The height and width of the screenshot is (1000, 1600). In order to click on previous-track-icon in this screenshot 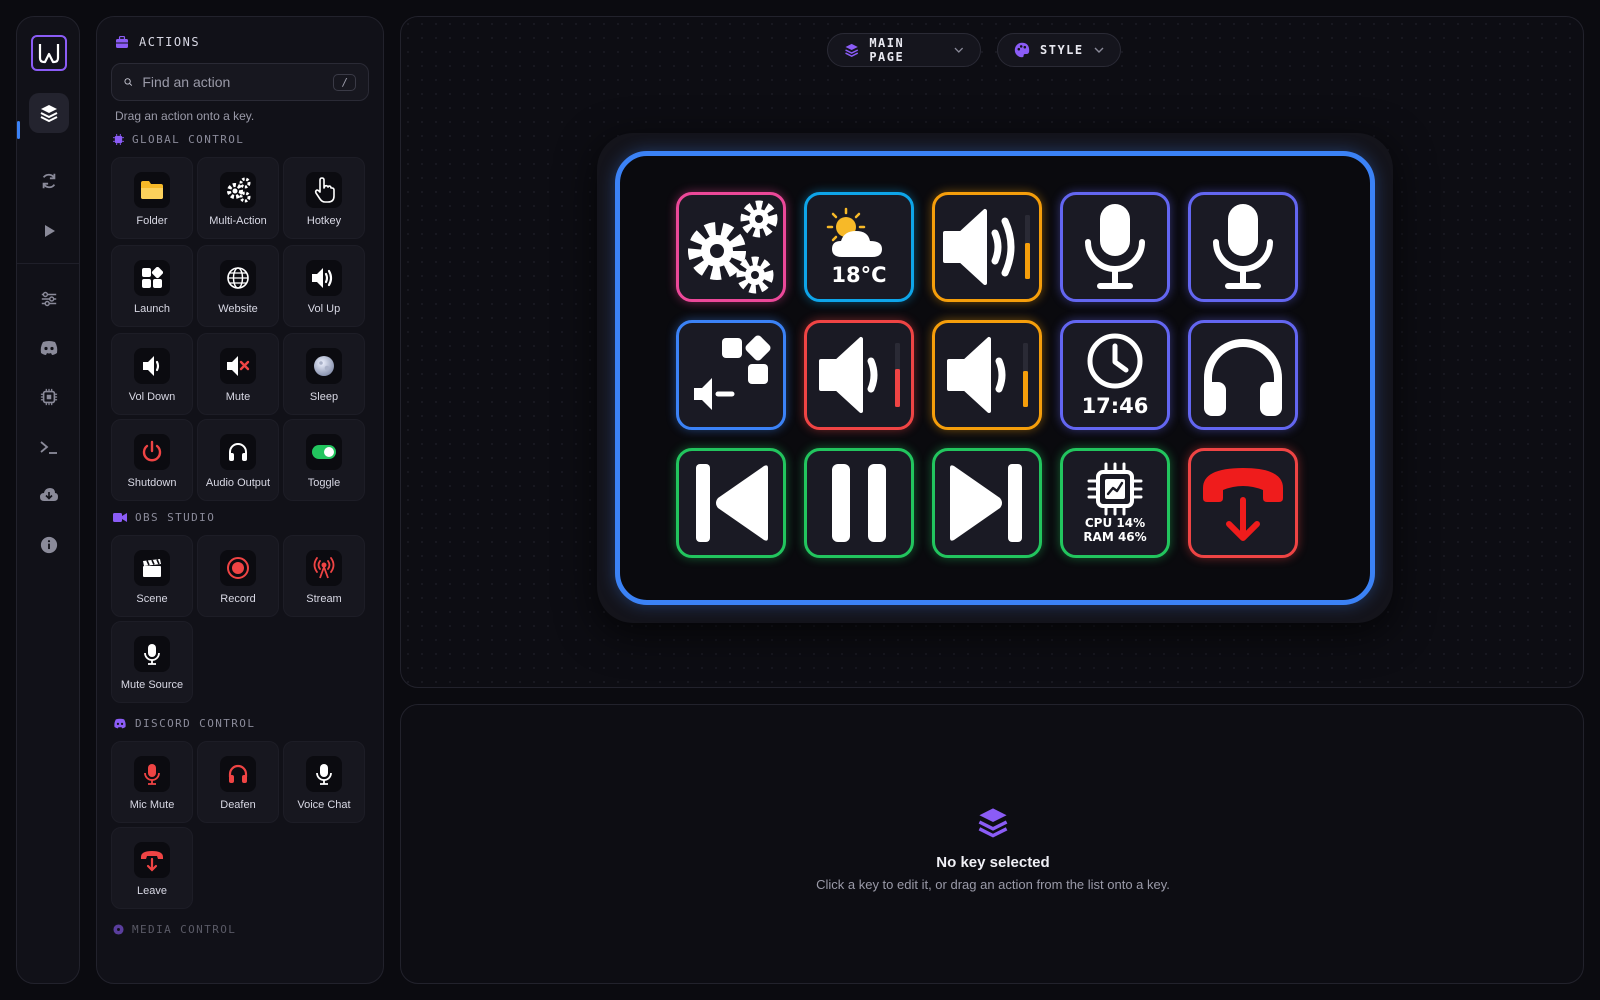, I will do `click(732, 503)`.